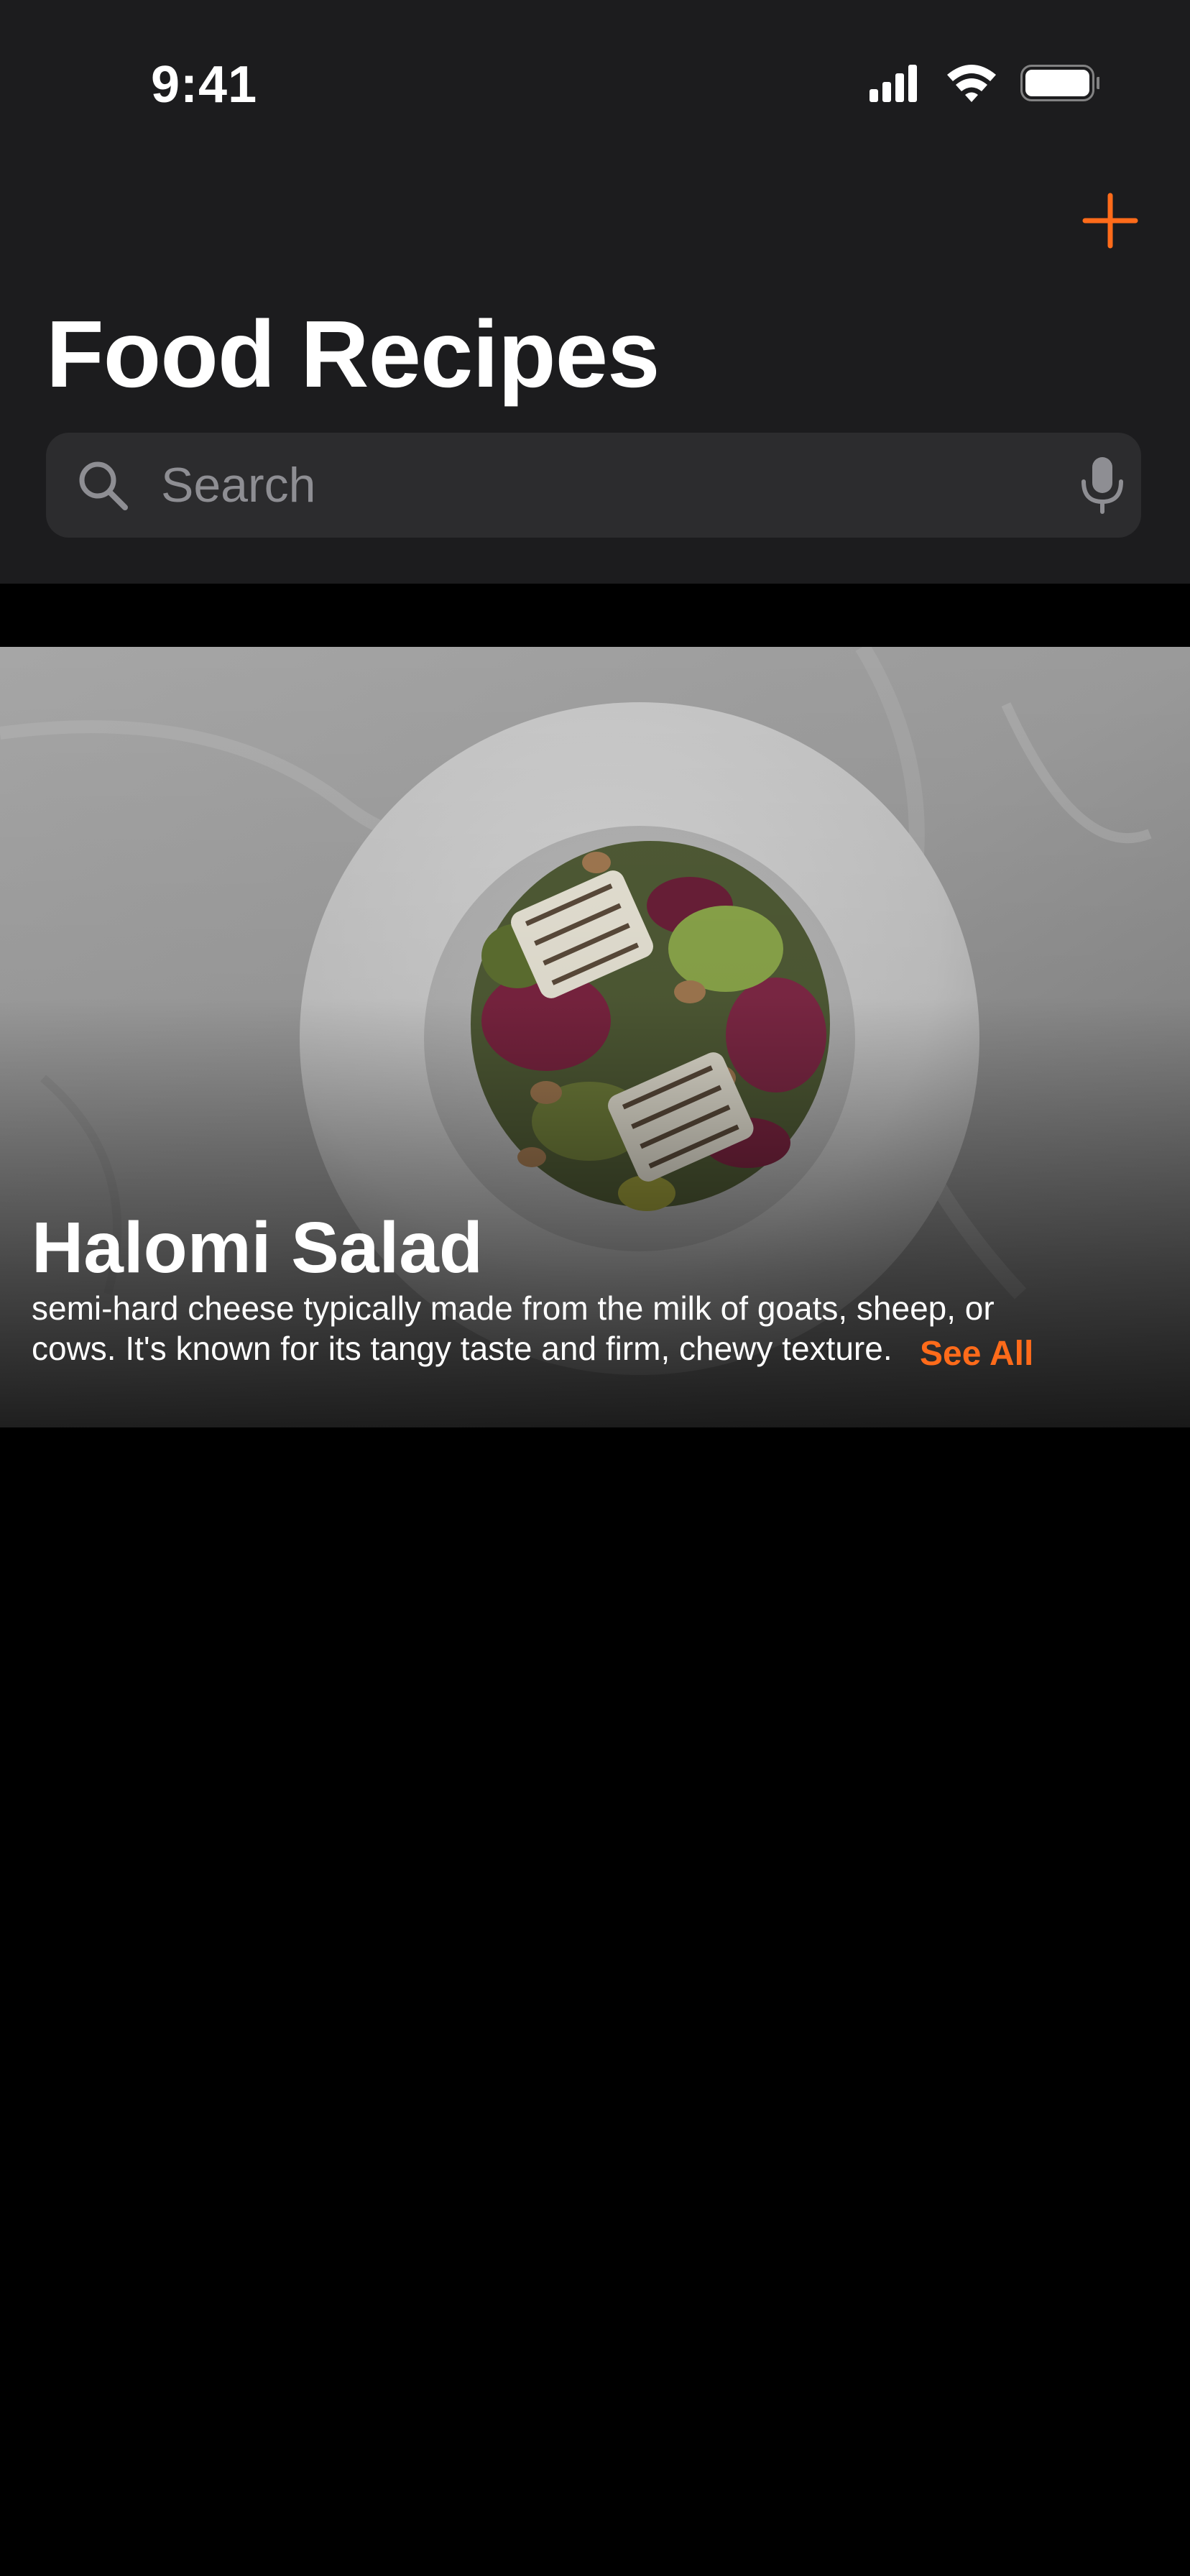  What do you see at coordinates (595, 79) in the screenshot?
I see `status-bar: 9:41` at bounding box center [595, 79].